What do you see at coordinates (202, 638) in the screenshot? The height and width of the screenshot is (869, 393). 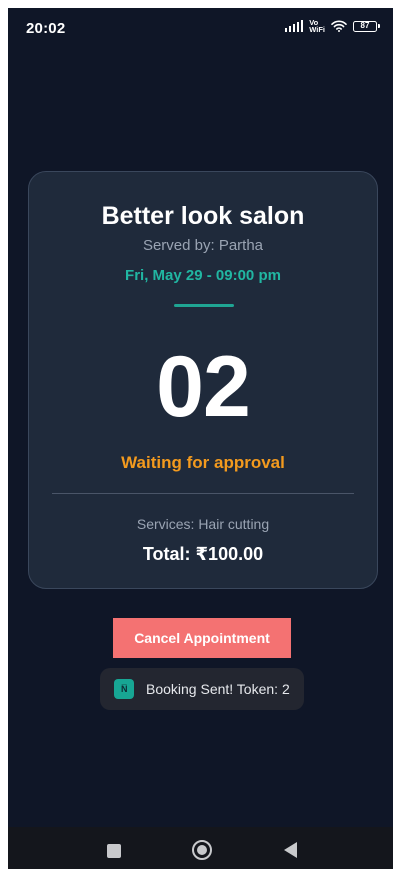 I see `cancel-appointment-button: Cancel Appointment` at bounding box center [202, 638].